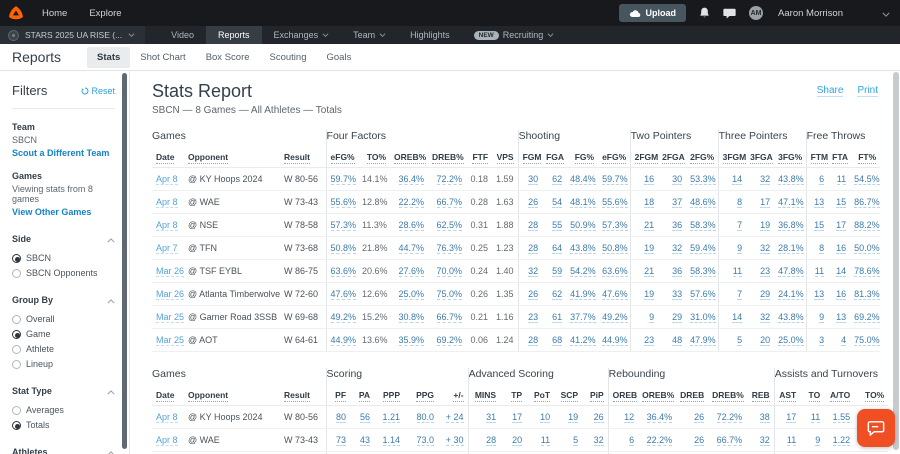 The width and height of the screenshot is (900, 454). What do you see at coordinates (886, 13) in the screenshot?
I see `user-menu-chevron-icon` at bounding box center [886, 13].